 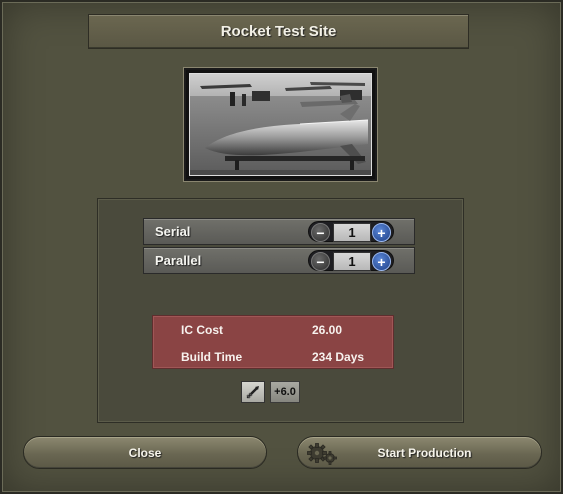 I want to click on parallel-label: Parallel, so click(x=178, y=260).